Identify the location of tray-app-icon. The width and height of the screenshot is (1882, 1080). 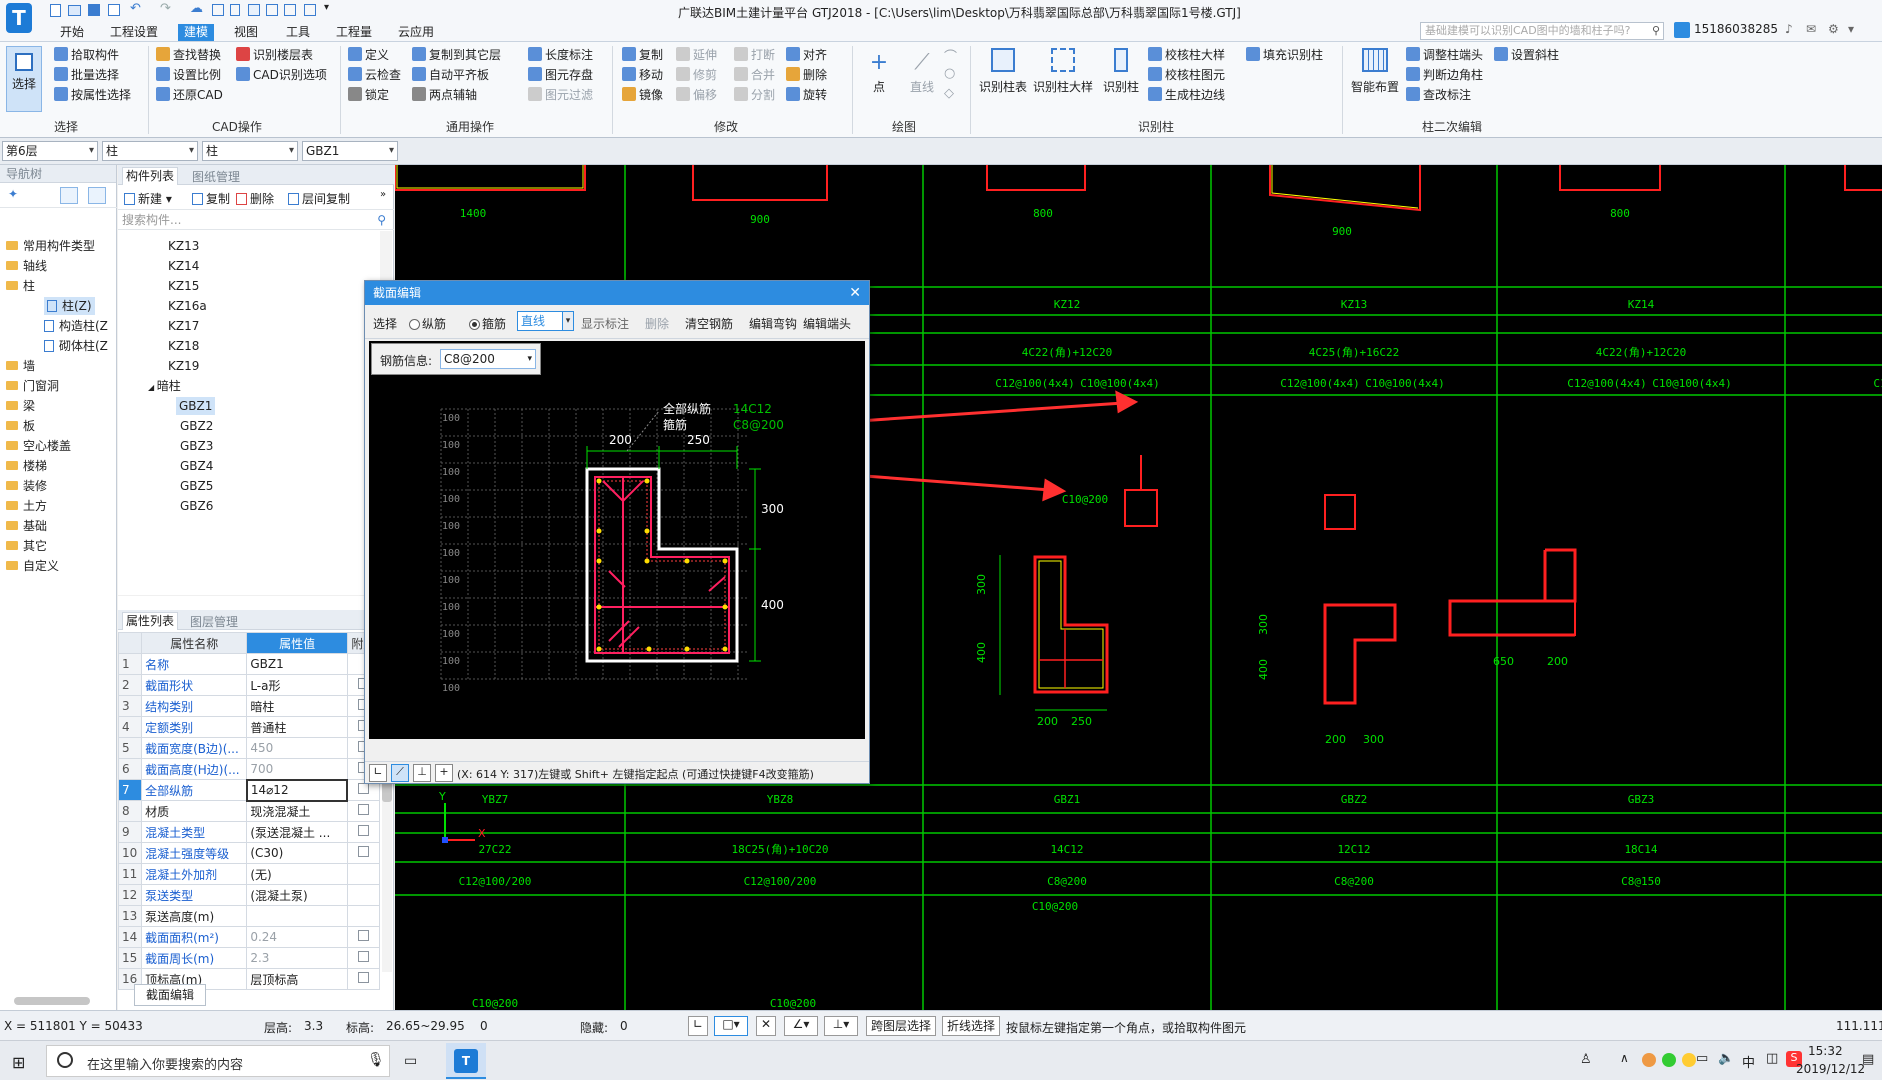
(1649, 1060).